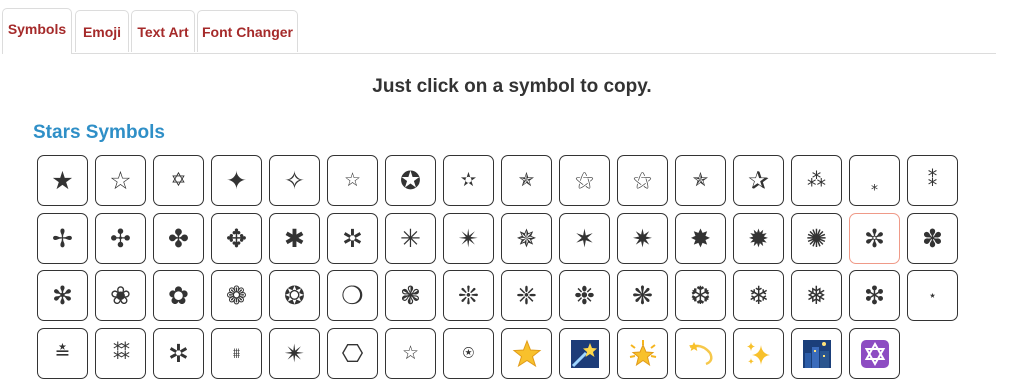  What do you see at coordinates (499, 31) in the screenshot?
I see `tab-bar: Symbols Emoji Text Art Font Changer` at bounding box center [499, 31].